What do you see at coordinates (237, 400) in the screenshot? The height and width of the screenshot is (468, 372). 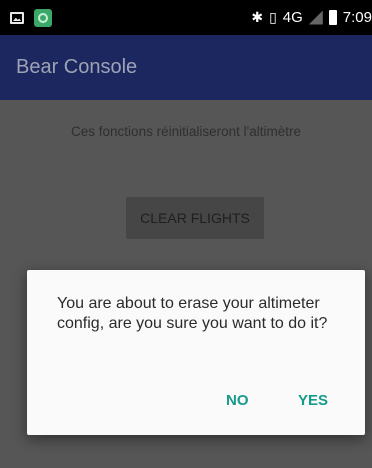 I see `no-button: NO` at bounding box center [237, 400].